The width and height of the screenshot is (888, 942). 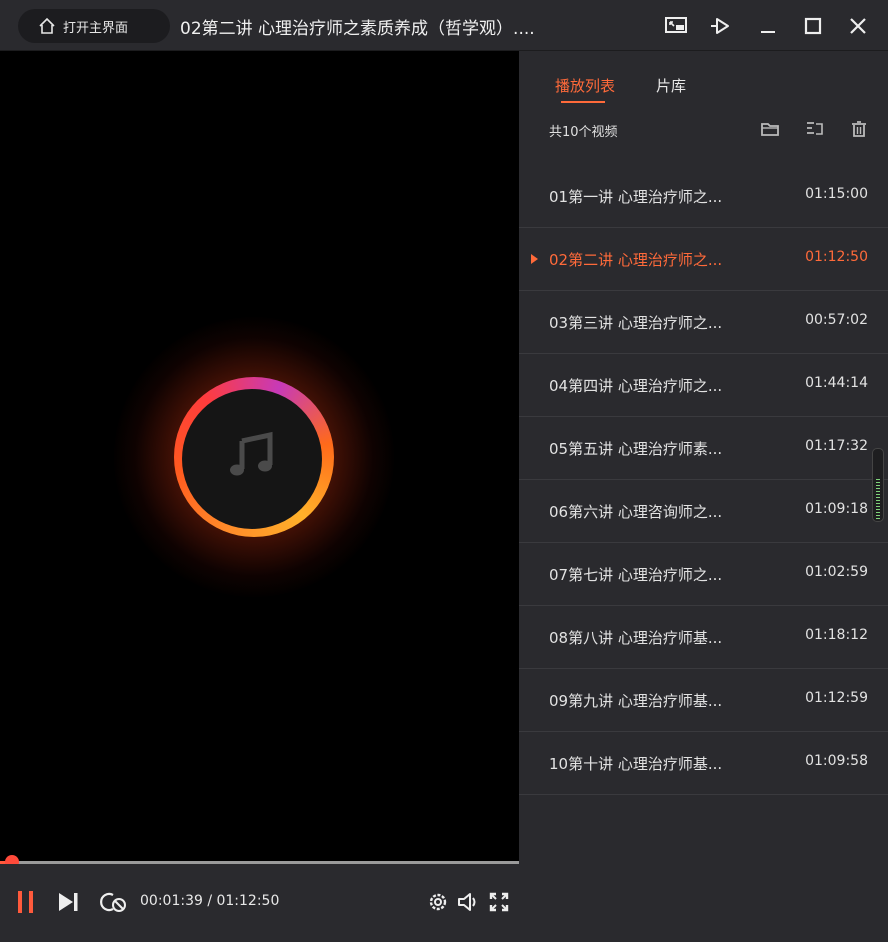 What do you see at coordinates (836, 509) in the screenshot?
I see `item-duration: 01:09:18` at bounding box center [836, 509].